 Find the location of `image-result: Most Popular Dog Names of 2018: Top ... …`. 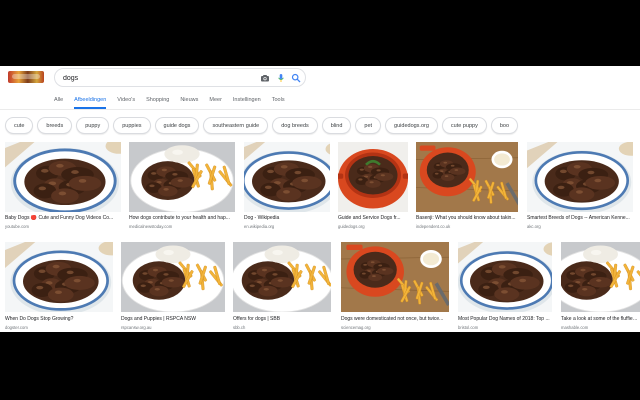

image-result: Most Popular Dog Names of 2018: Top ... … is located at coordinates (505, 287).